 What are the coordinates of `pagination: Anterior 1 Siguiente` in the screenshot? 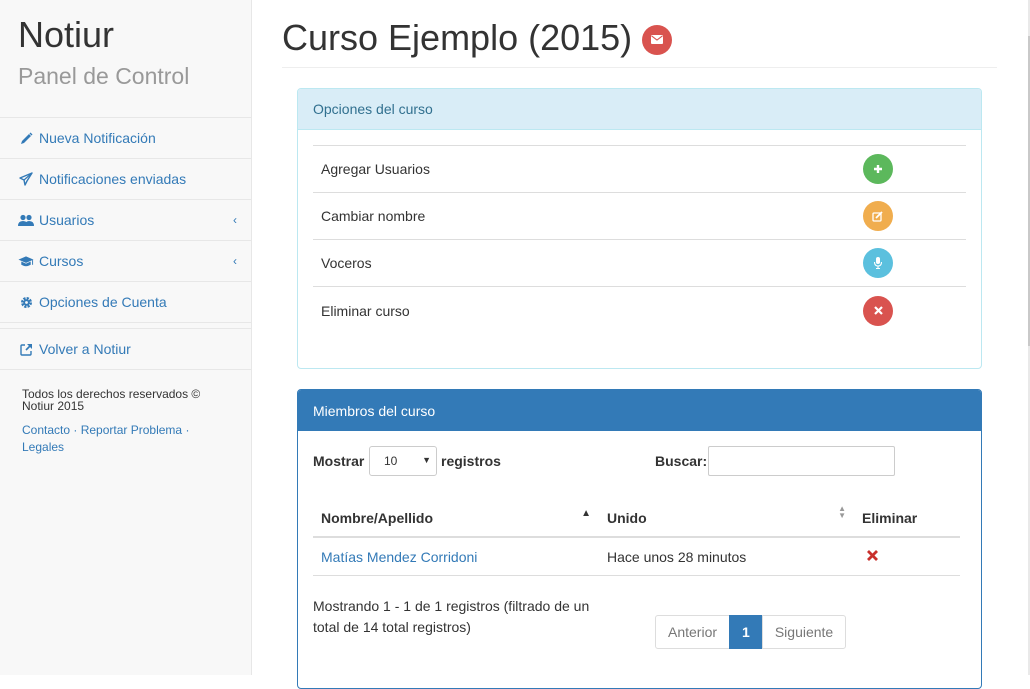 It's located at (751, 632).